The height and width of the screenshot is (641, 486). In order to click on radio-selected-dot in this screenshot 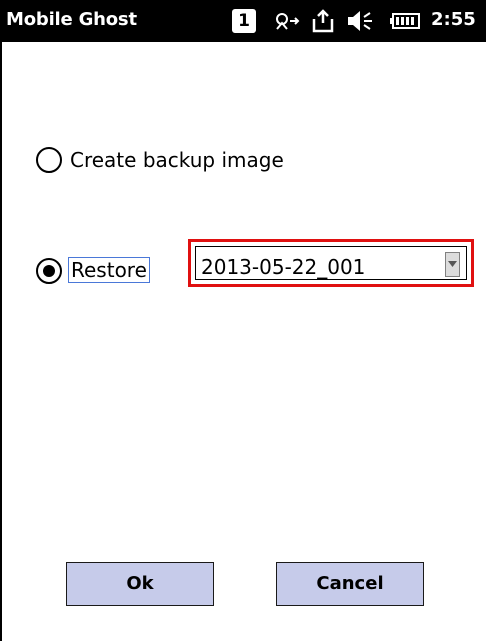, I will do `click(49, 271)`.